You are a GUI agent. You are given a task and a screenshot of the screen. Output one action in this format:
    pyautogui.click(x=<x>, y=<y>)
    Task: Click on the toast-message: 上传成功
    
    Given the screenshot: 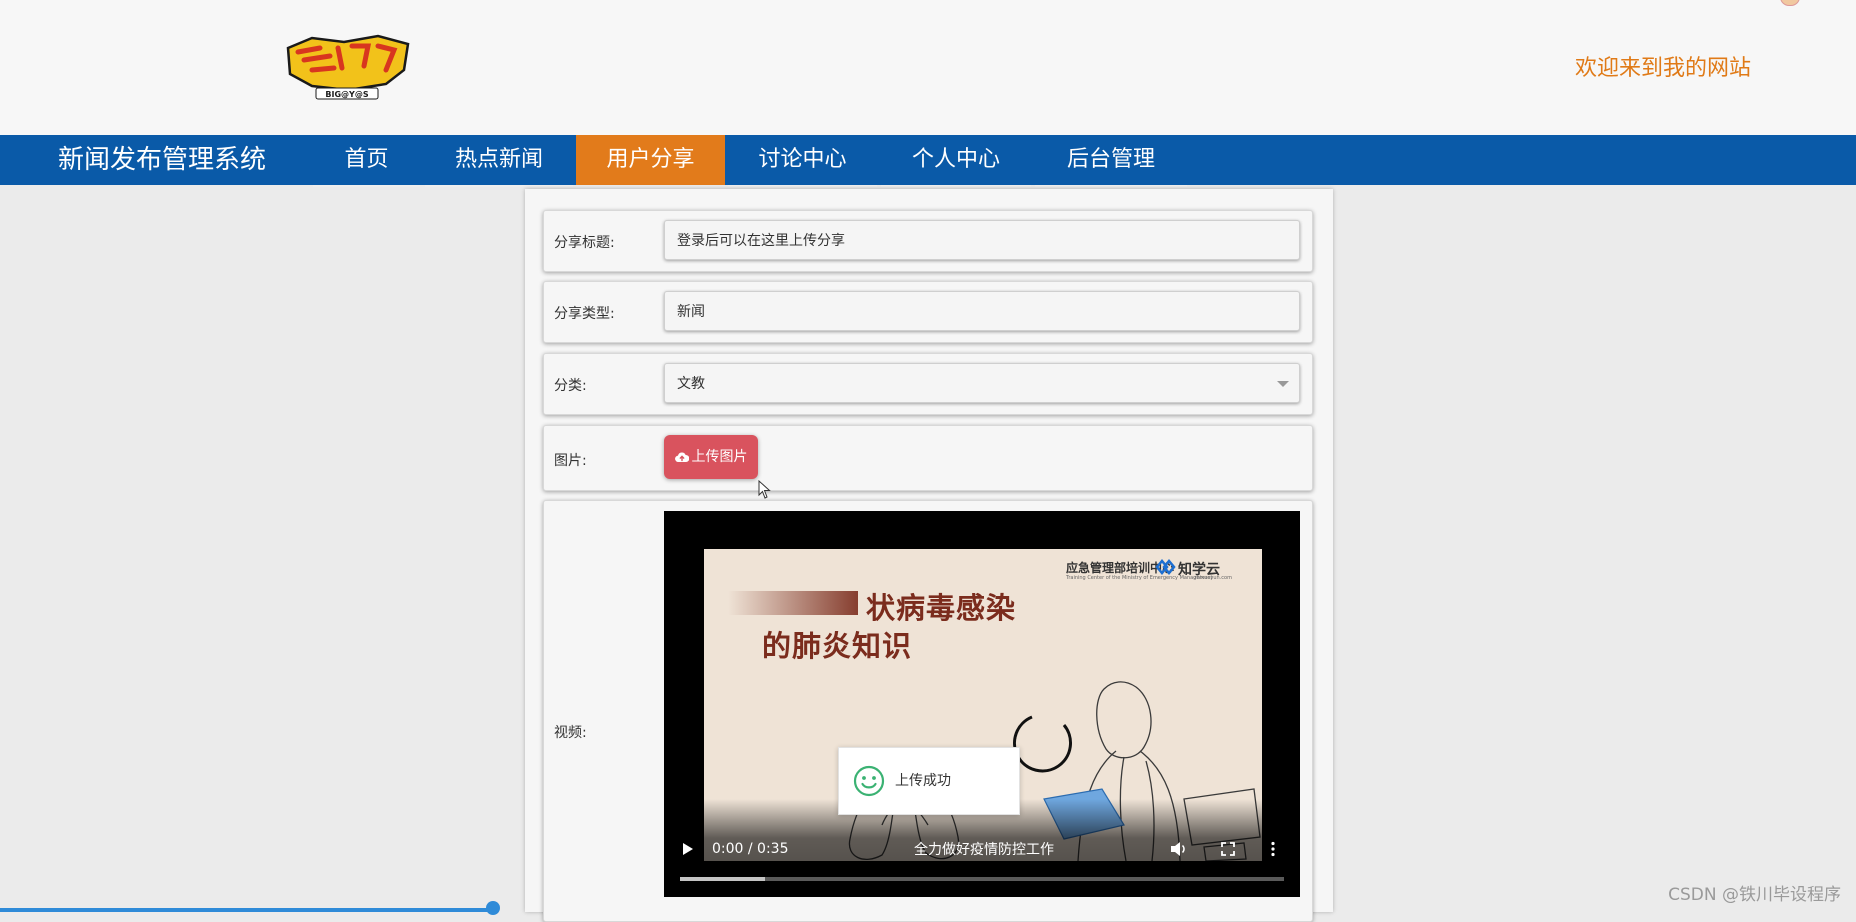 What is the action you would take?
    pyautogui.click(x=923, y=781)
    